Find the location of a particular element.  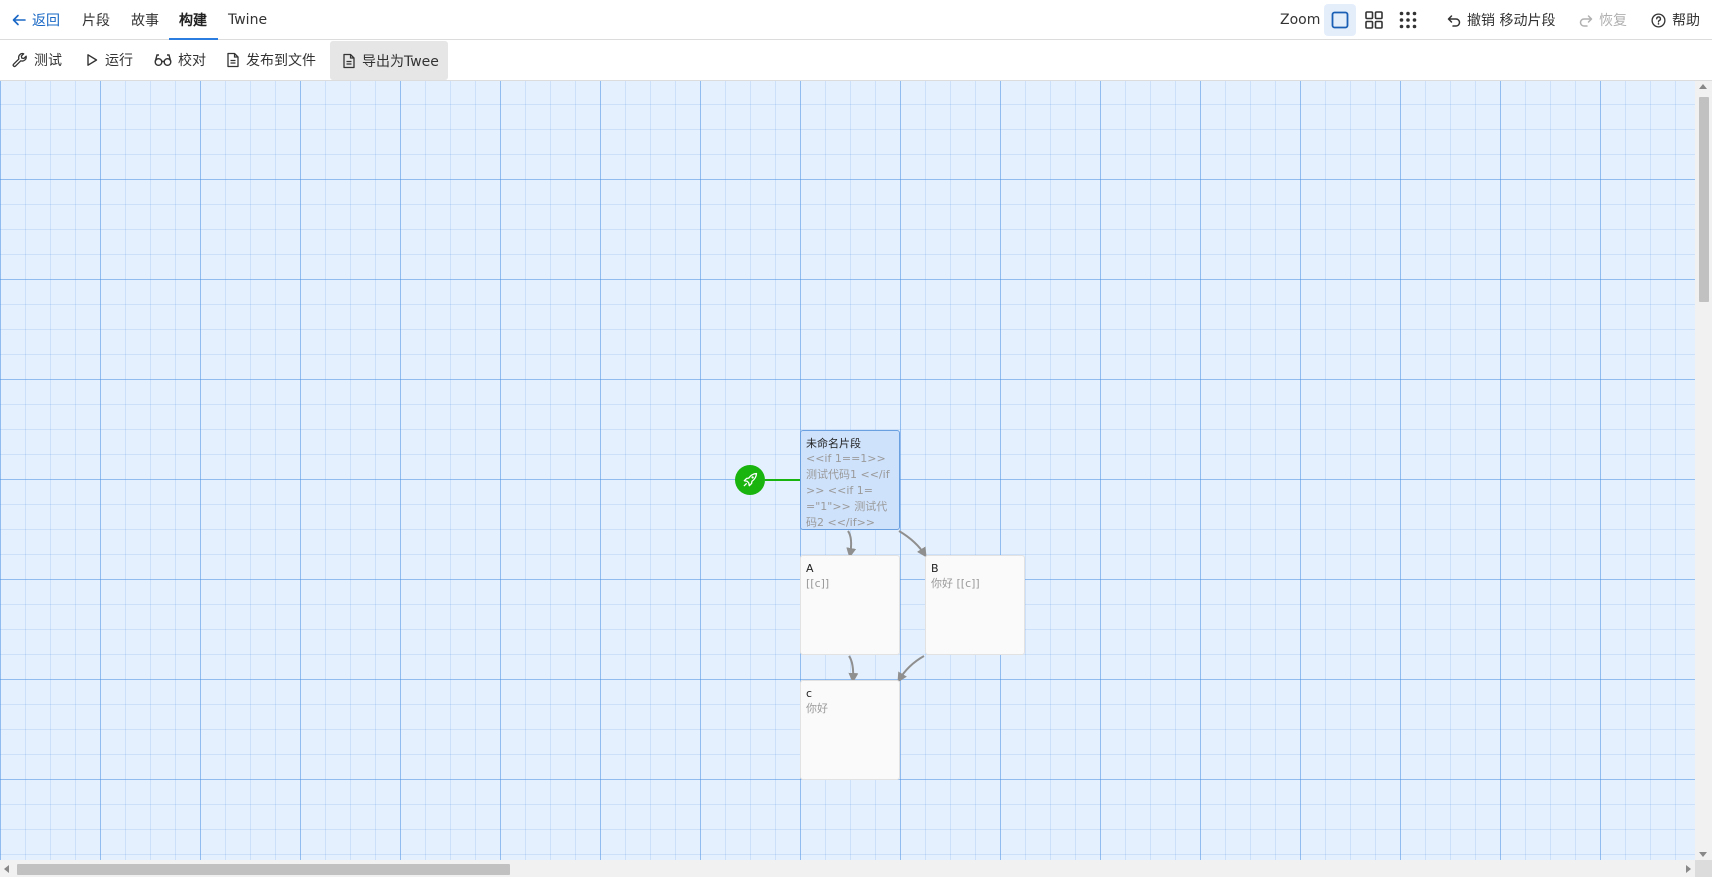

glasses-icon is located at coordinates (163, 60).